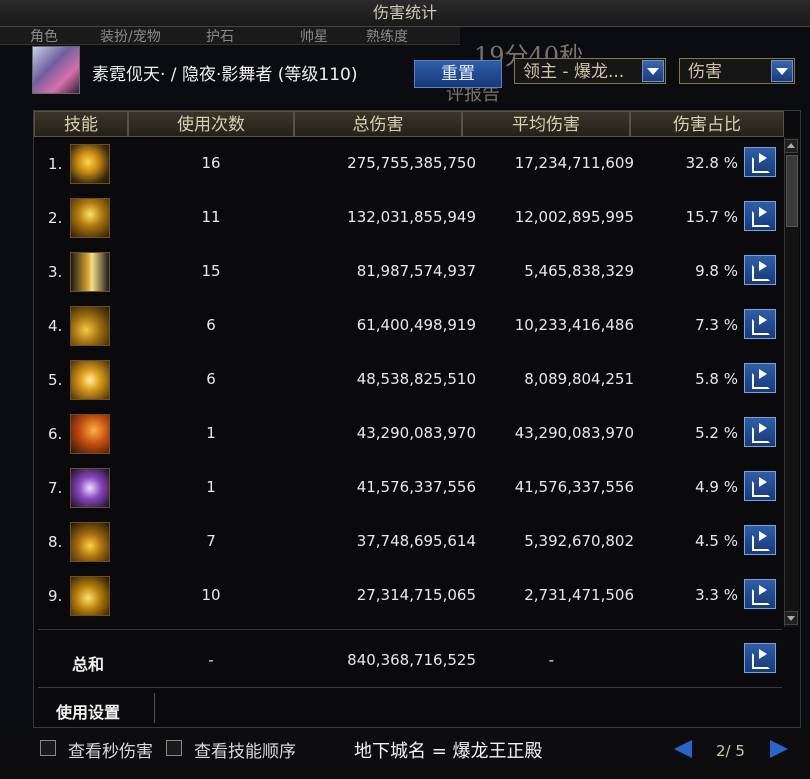  Describe the element at coordinates (387, 37) in the screenshot. I see `bg-tab-5: 熟练度` at that location.